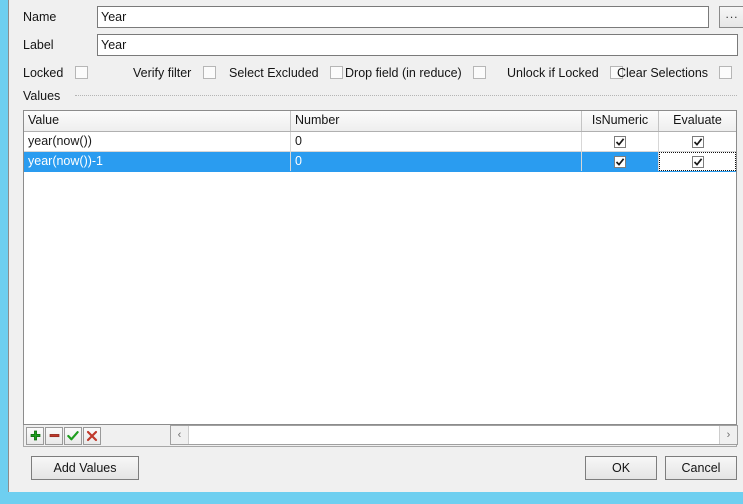 The image size is (743, 504). I want to click on cell-value: year(now()), so click(157, 141).